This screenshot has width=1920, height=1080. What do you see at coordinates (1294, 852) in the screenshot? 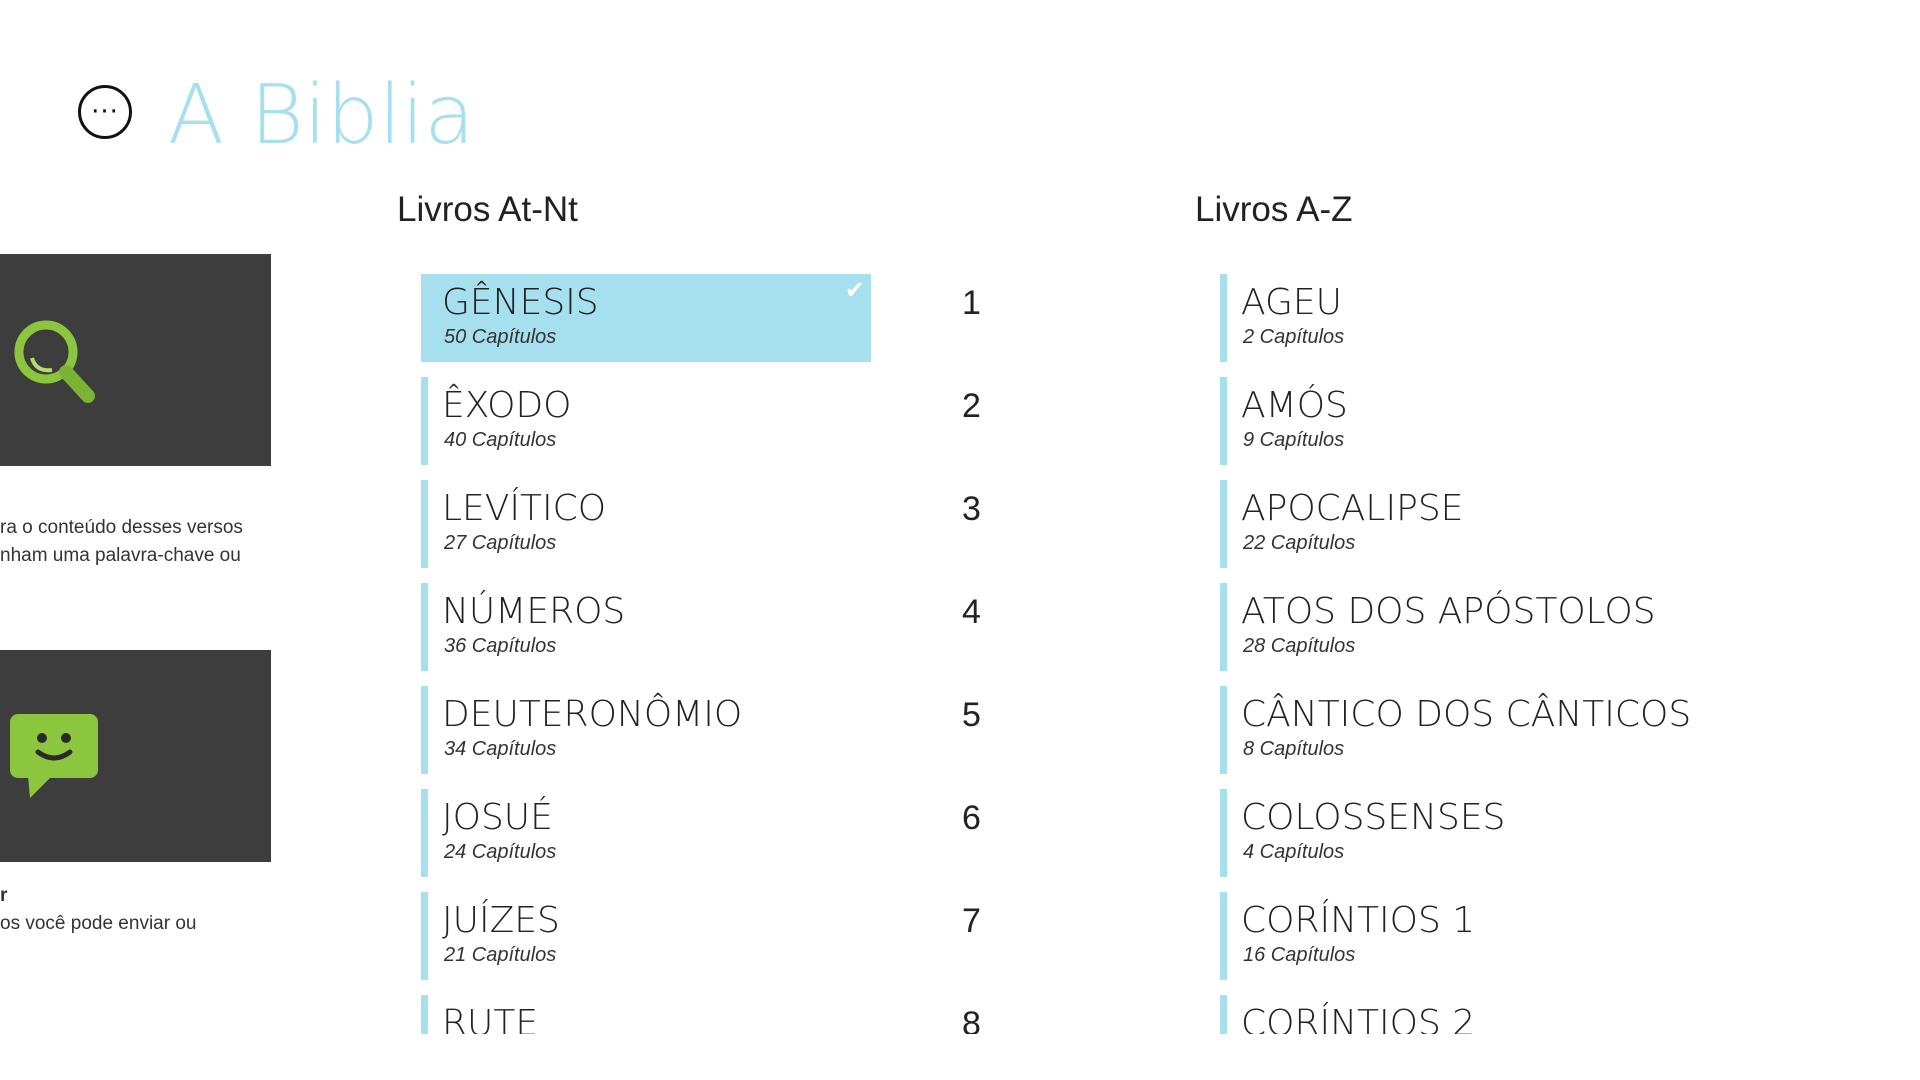
I see `book-chapters: 4 Capítulos` at bounding box center [1294, 852].